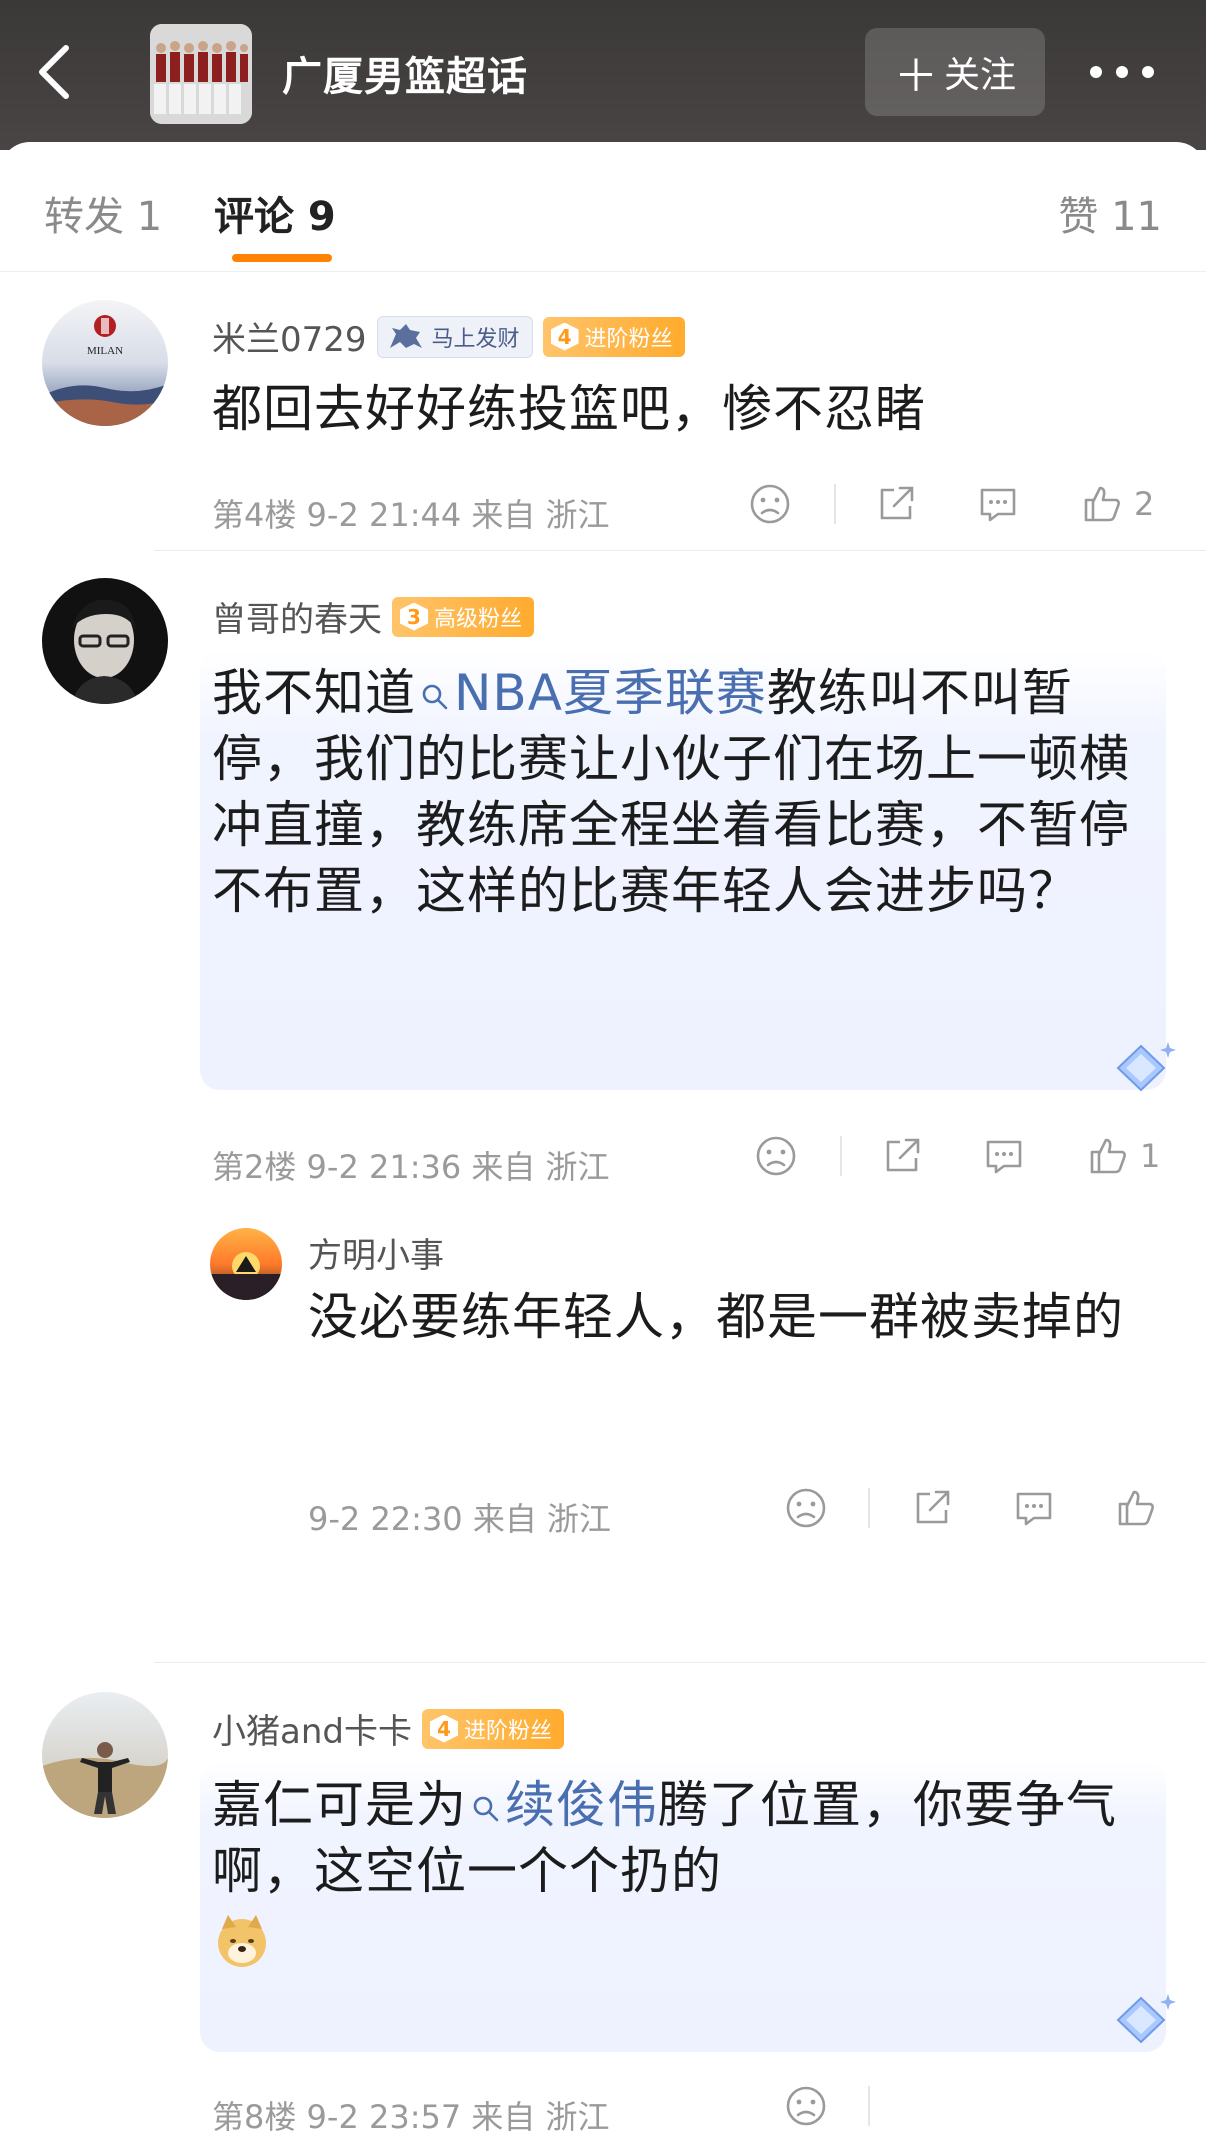  Describe the element at coordinates (55, 72) in the screenshot. I see `back-arrow-icon` at that location.